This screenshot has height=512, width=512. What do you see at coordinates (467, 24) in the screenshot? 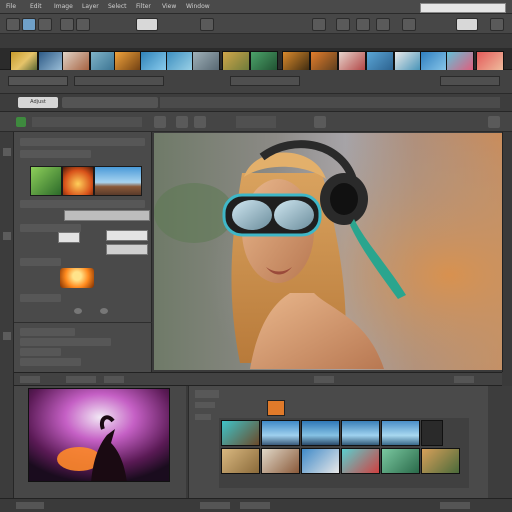
I see `toggle-button` at bounding box center [467, 24].